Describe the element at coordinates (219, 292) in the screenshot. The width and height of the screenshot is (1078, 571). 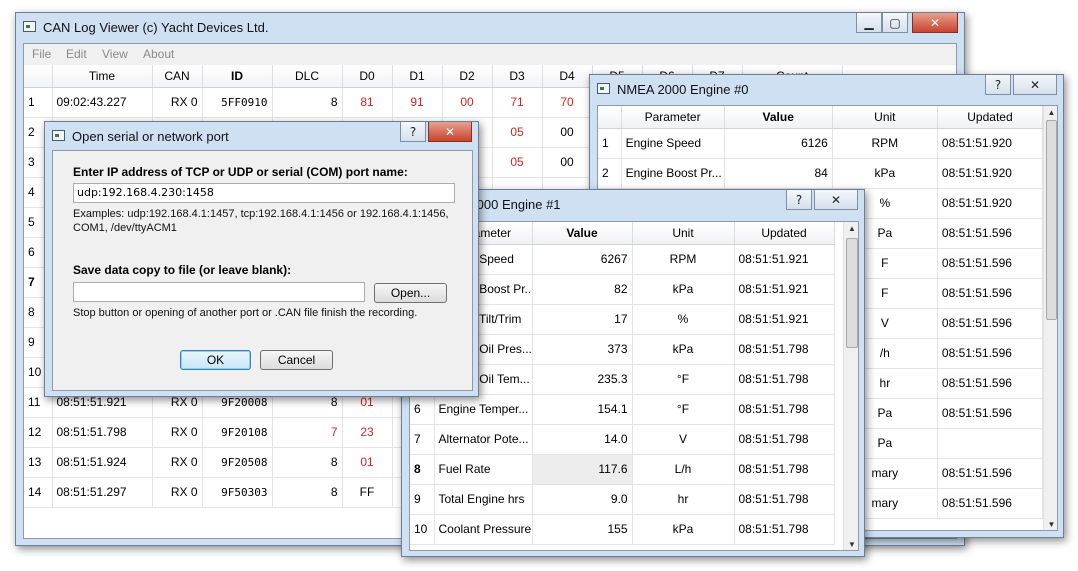
I see `save-file-input` at that location.